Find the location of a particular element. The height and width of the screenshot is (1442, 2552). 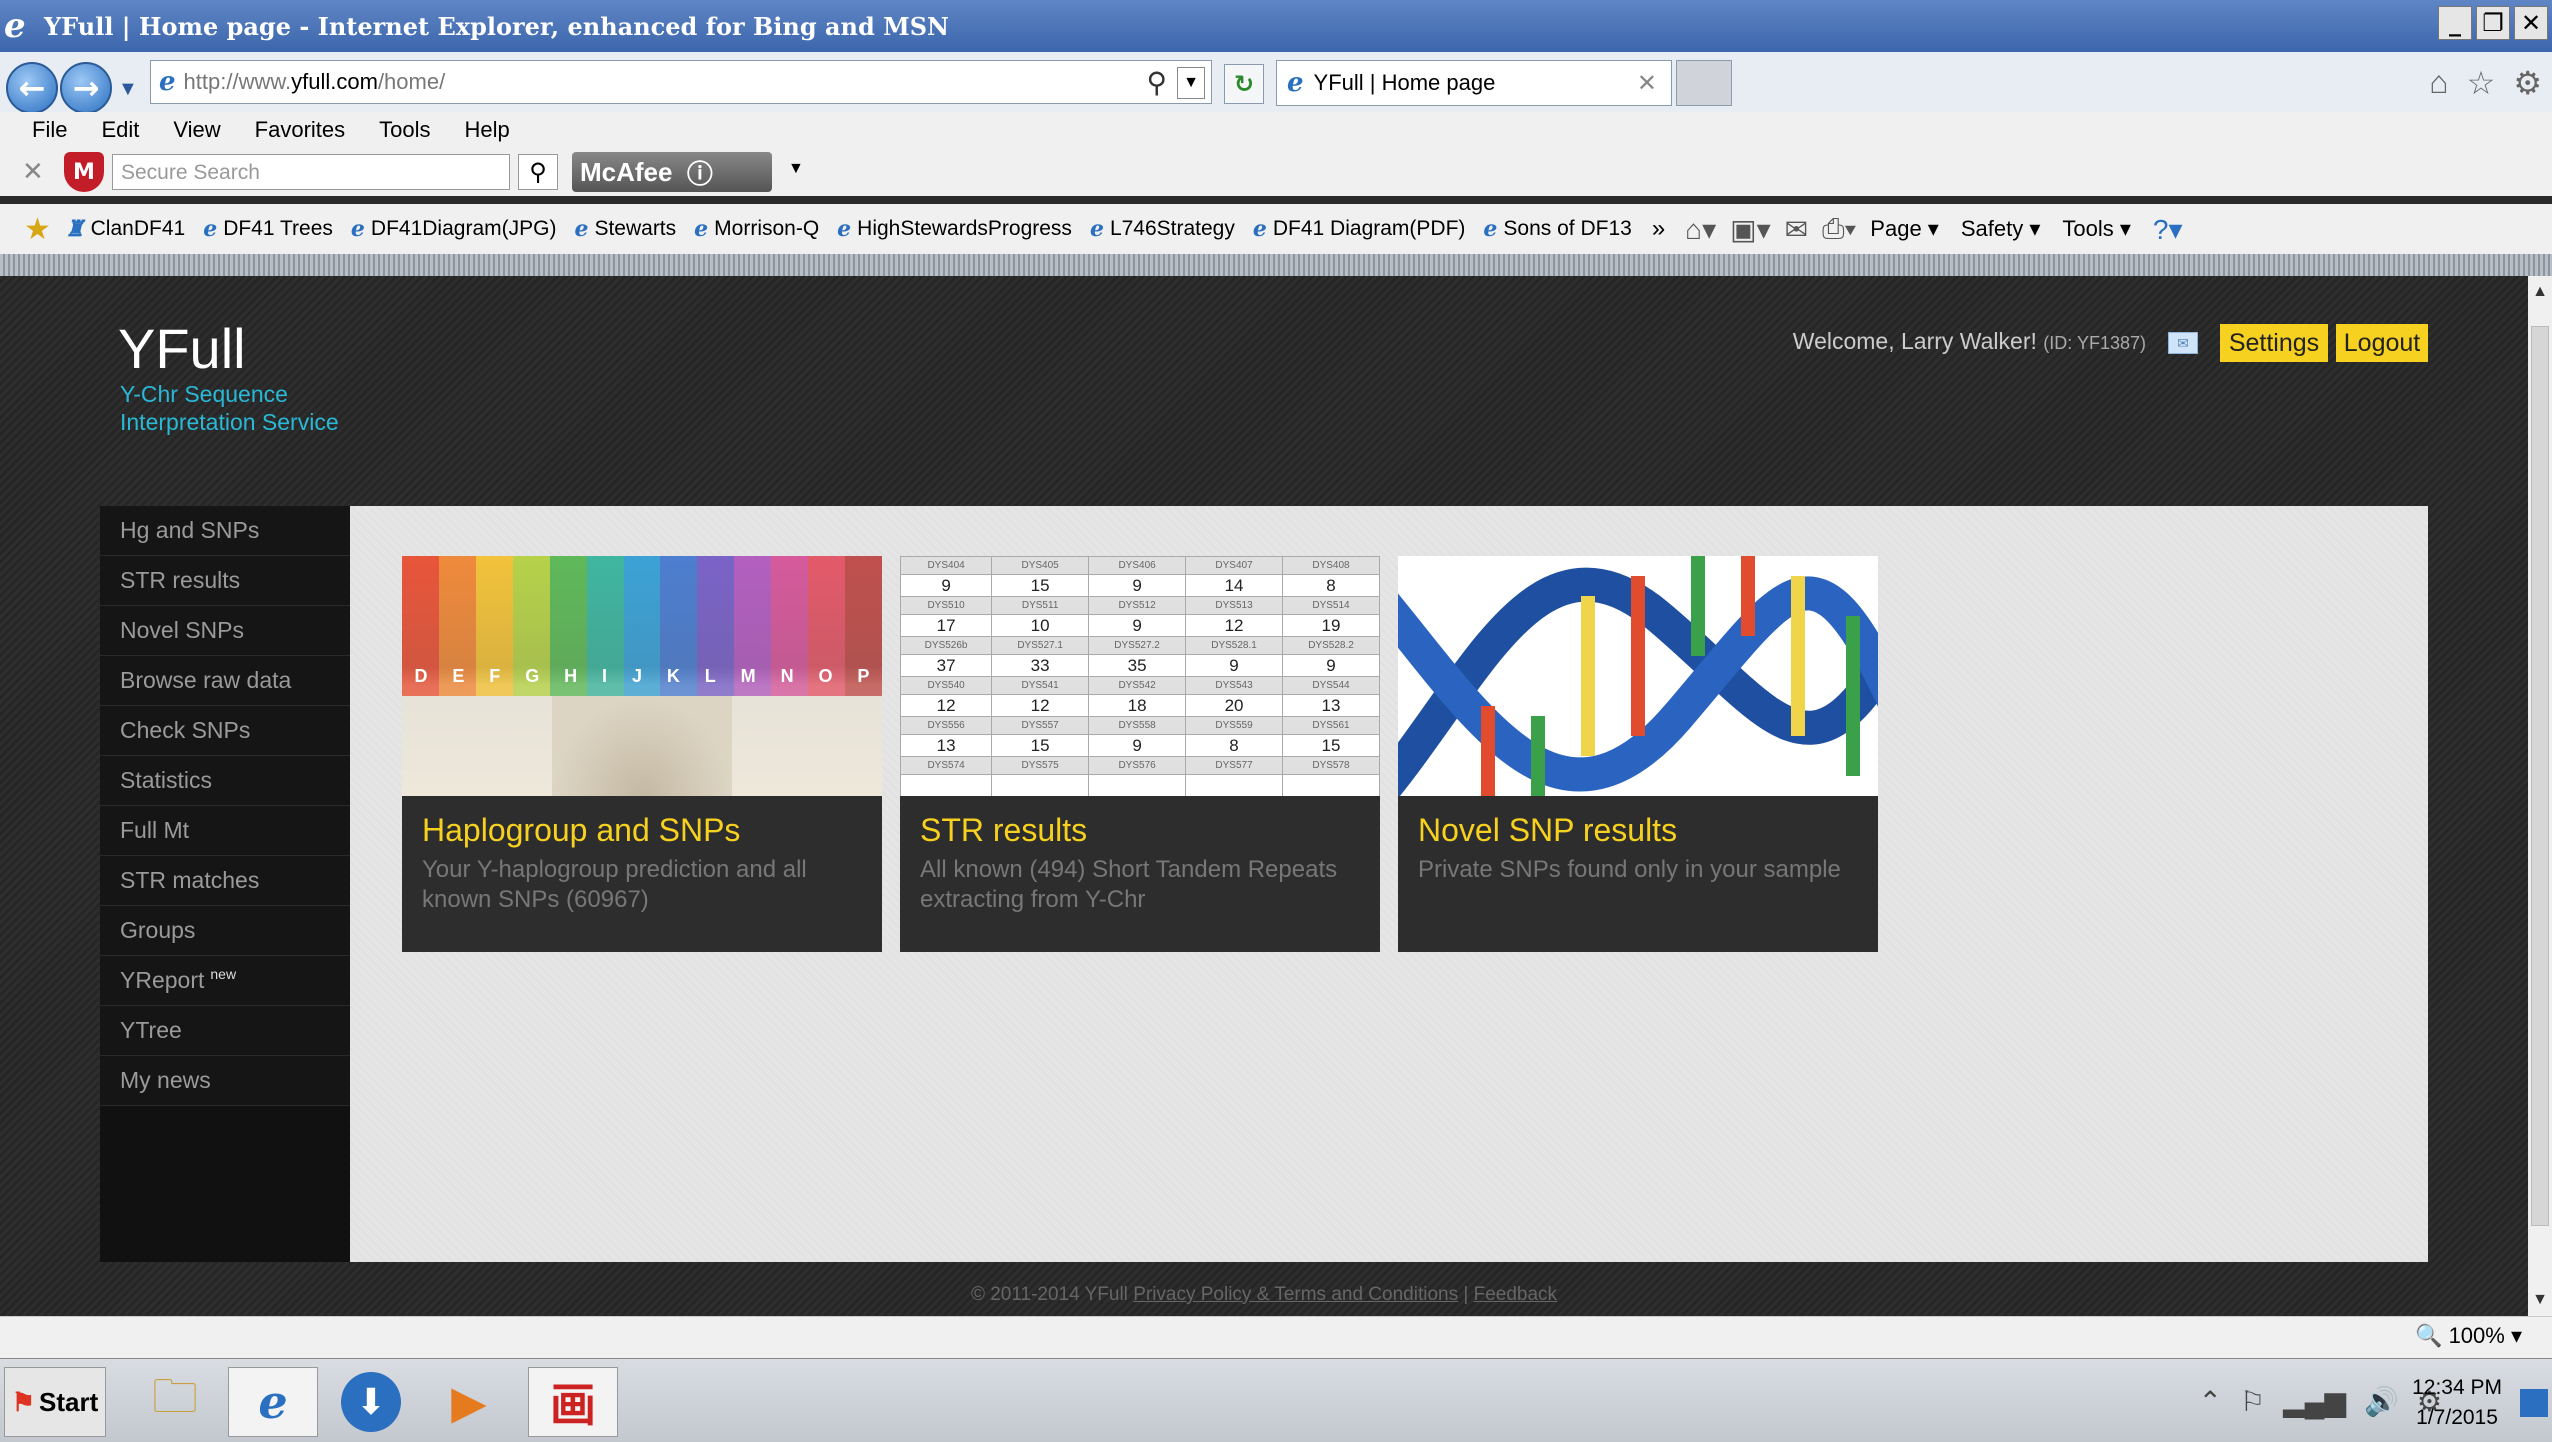

history-dropdown-icon: ▼ is located at coordinates (128, 89).